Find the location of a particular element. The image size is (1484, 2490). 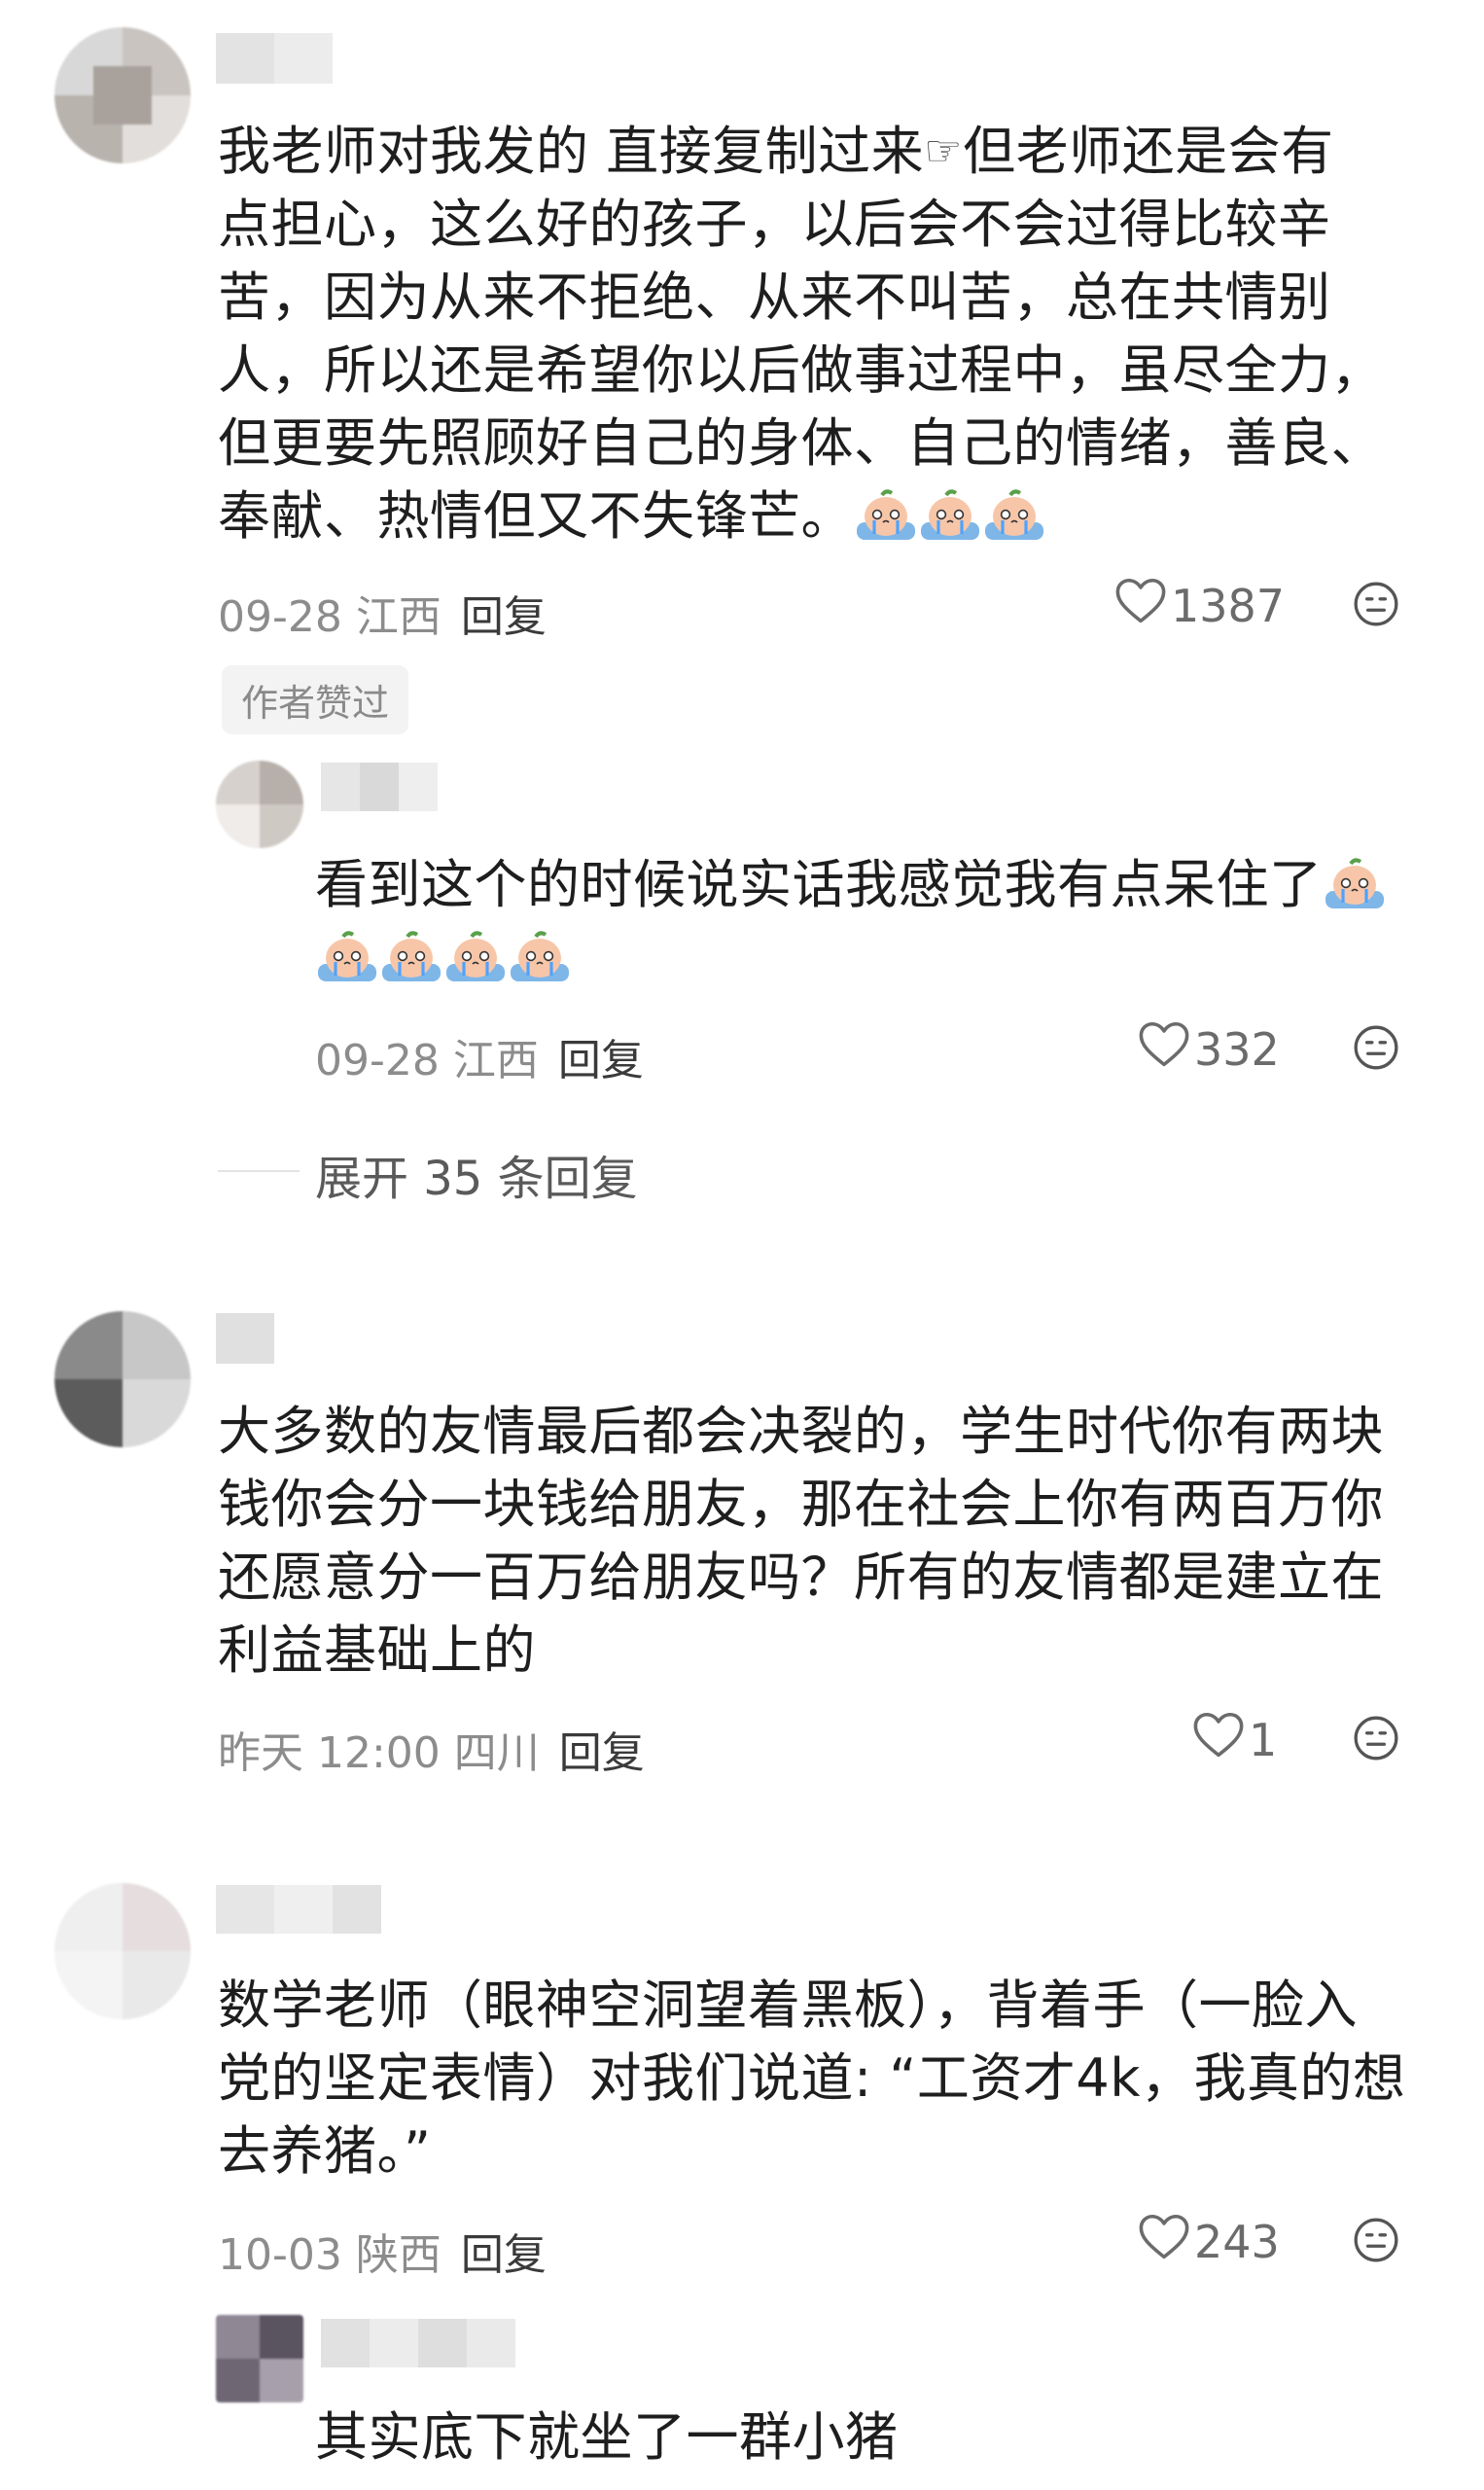

comment-line: 钱你会分一块钱给朋友，那在社会上你有两百万你 is located at coordinates (801, 1504).